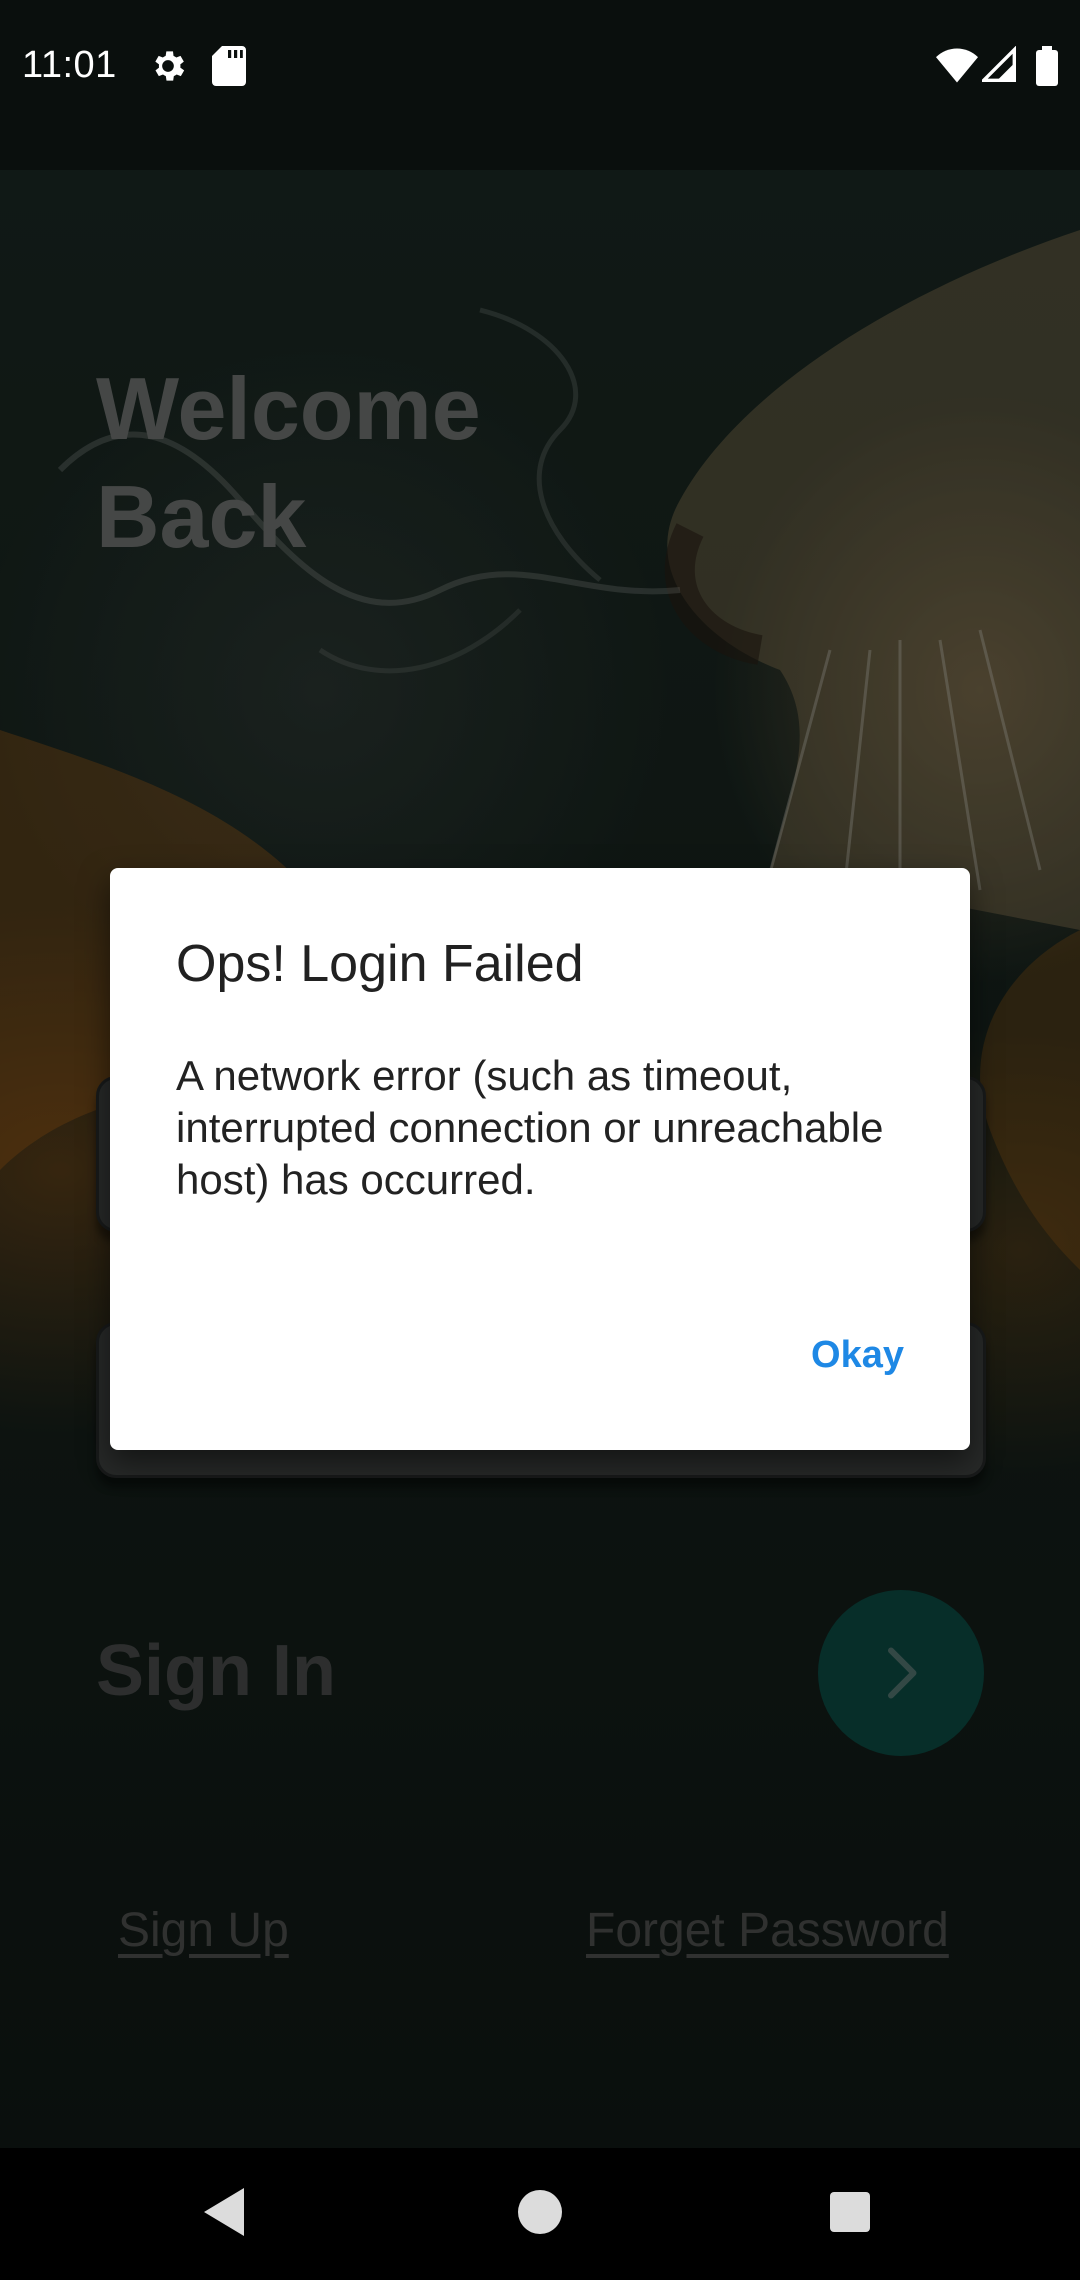 The image size is (1080, 2280). What do you see at coordinates (1047, 68) in the screenshot?
I see `battery-icon` at bounding box center [1047, 68].